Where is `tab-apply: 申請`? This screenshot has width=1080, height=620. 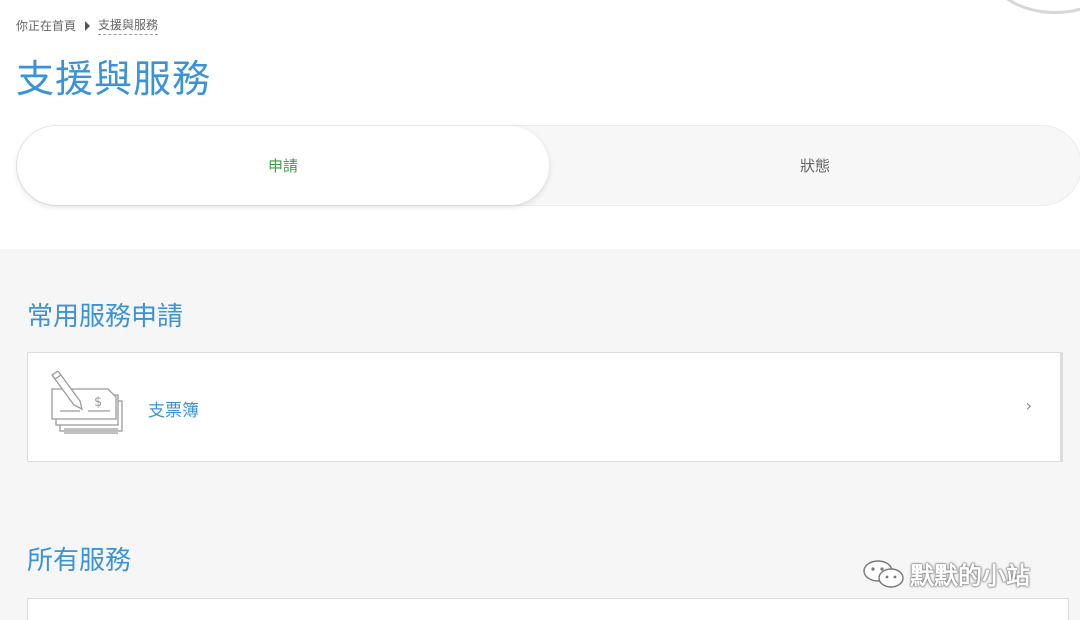 tab-apply: 申請 is located at coordinates (283, 165).